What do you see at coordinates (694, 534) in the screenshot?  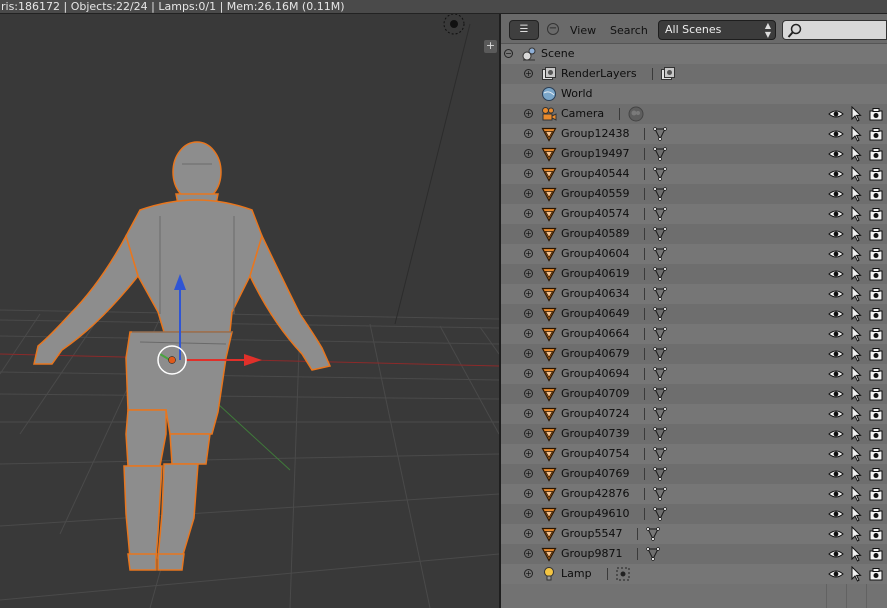 I see `outliner-row-group5547: + Group5547` at bounding box center [694, 534].